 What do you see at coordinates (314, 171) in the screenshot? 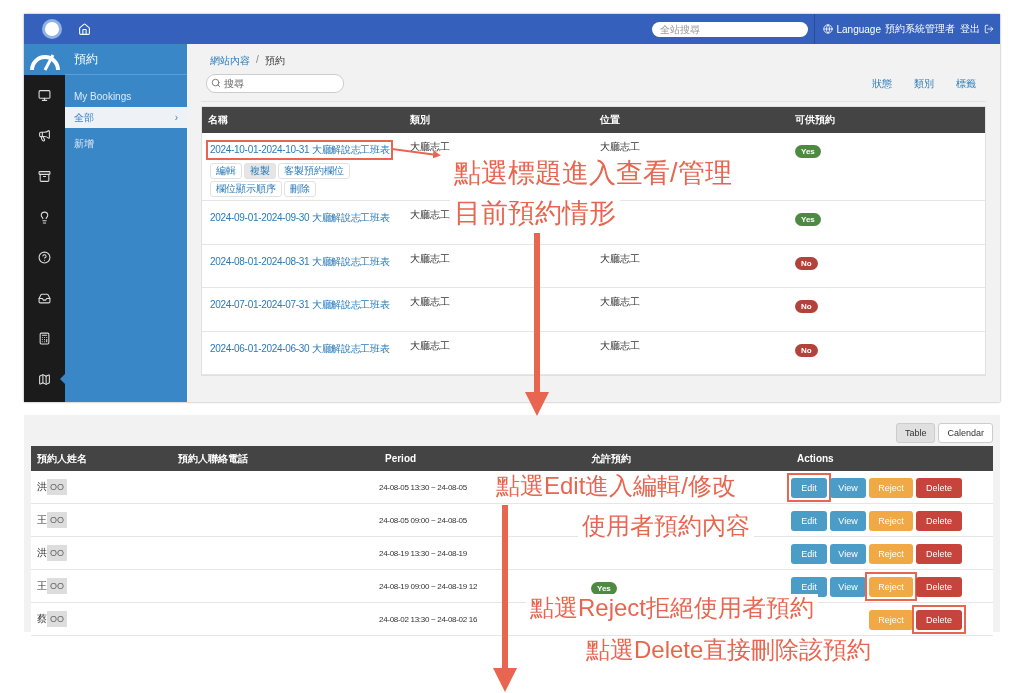
I see `row-action-button: 客製預約欄位` at bounding box center [314, 171].